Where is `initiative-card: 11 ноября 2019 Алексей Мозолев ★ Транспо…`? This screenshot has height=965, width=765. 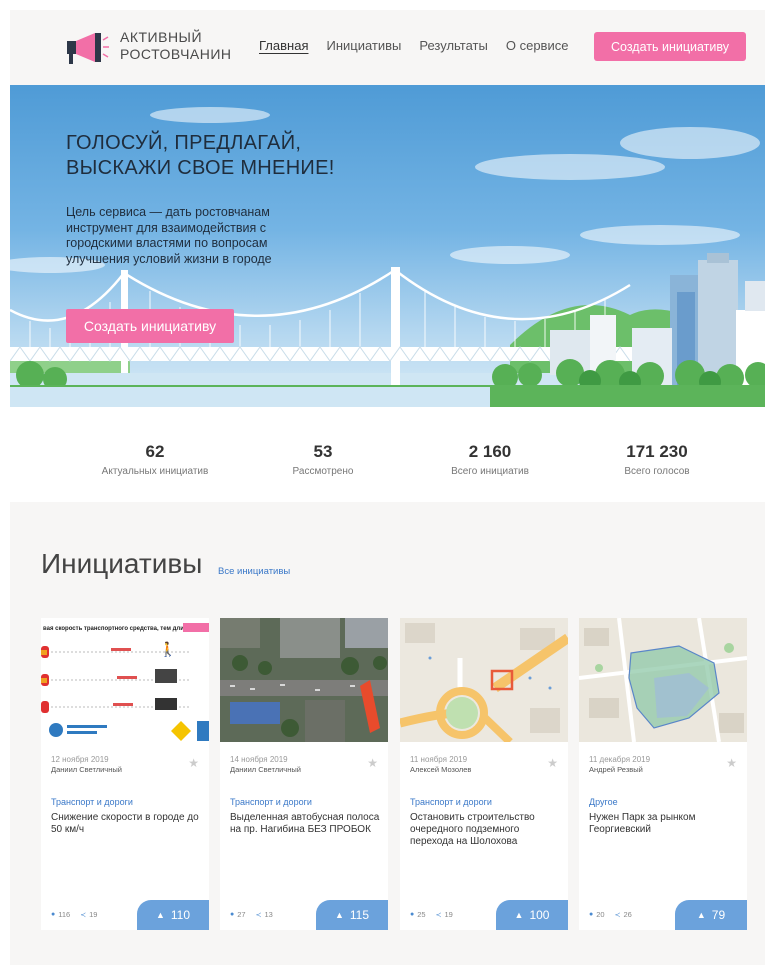
initiative-card: 11 ноября 2019 Алексей Мозолев ★ Транспо… is located at coordinates (484, 774).